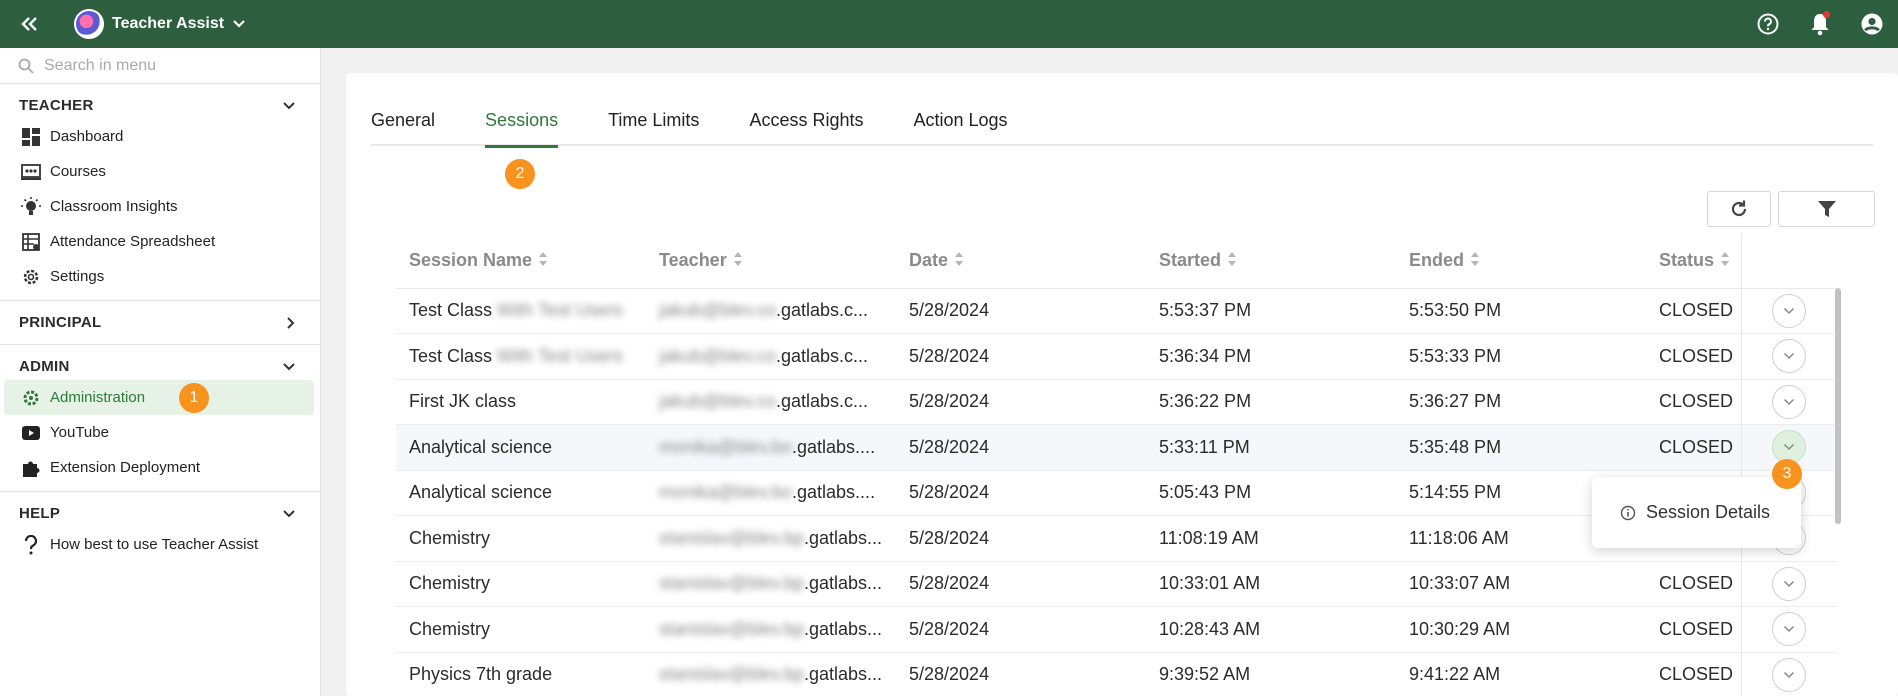 Image resolution: width=1898 pixels, height=696 pixels. What do you see at coordinates (1521, 402) in the screenshot?
I see `cell-ended: 5:36:27 PM` at bounding box center [1521, 402].